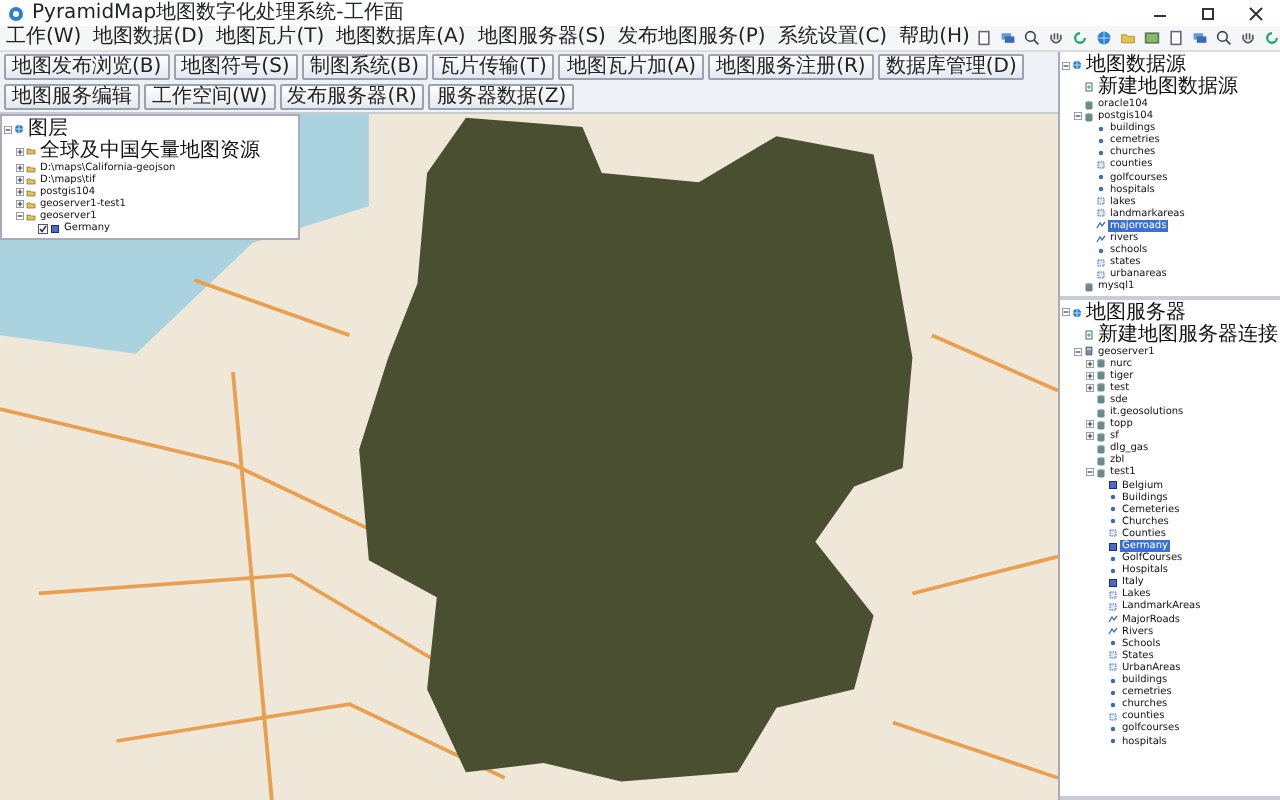 This screenshot has width=1280, height=800. I want to click on image-icon, so click(1151, 38).